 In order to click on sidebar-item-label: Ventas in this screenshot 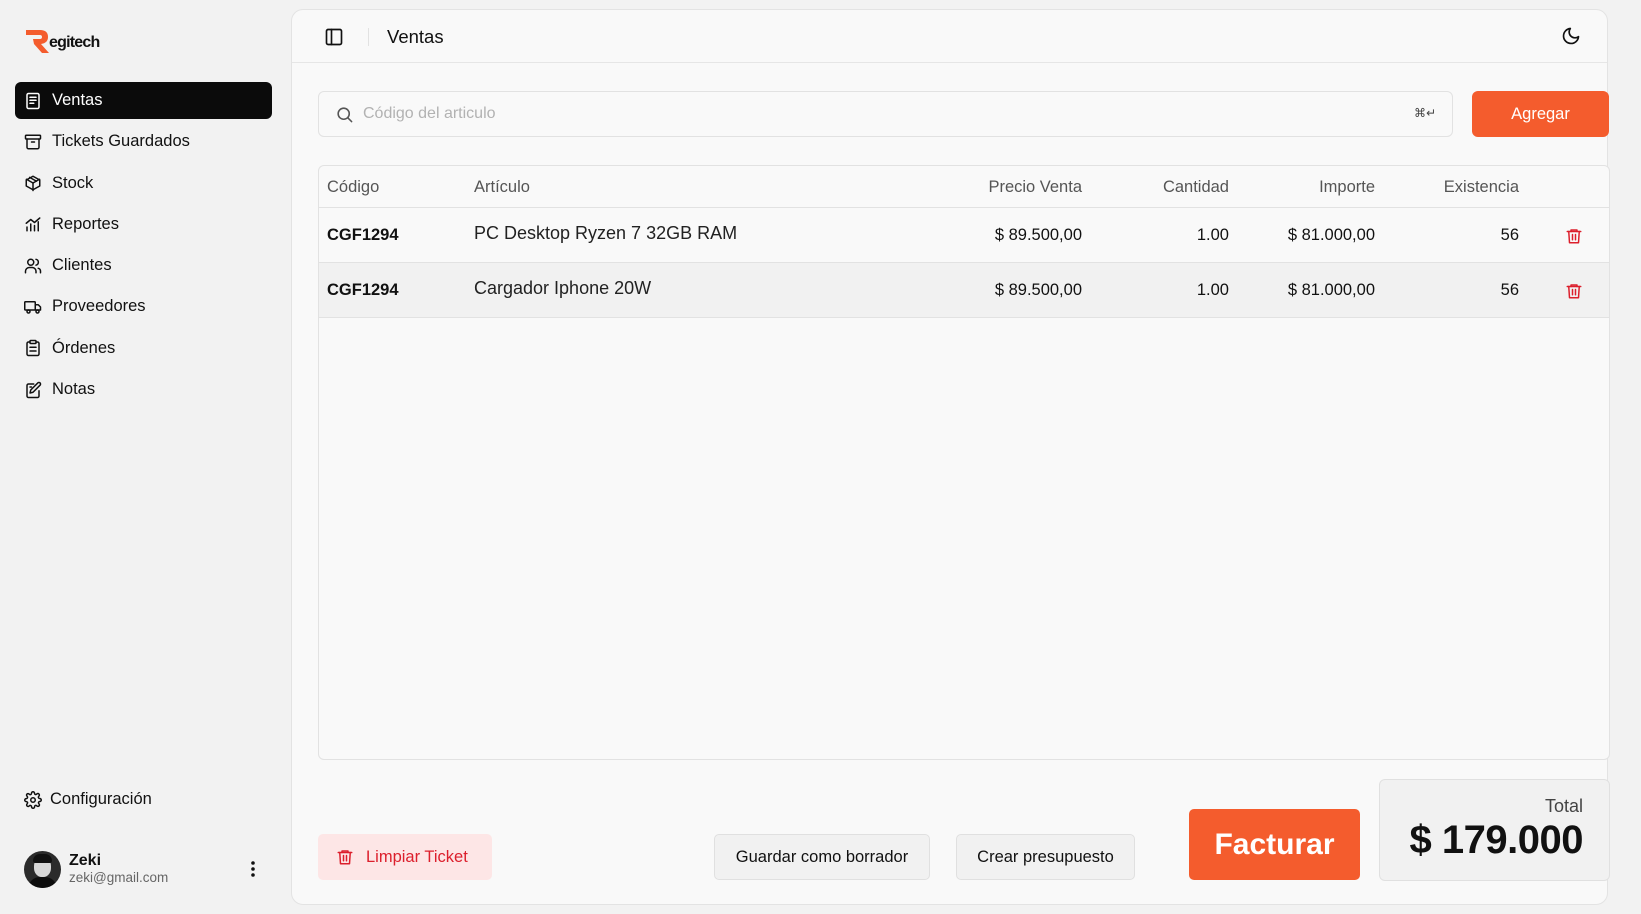, I will do `click(77, 100)`.